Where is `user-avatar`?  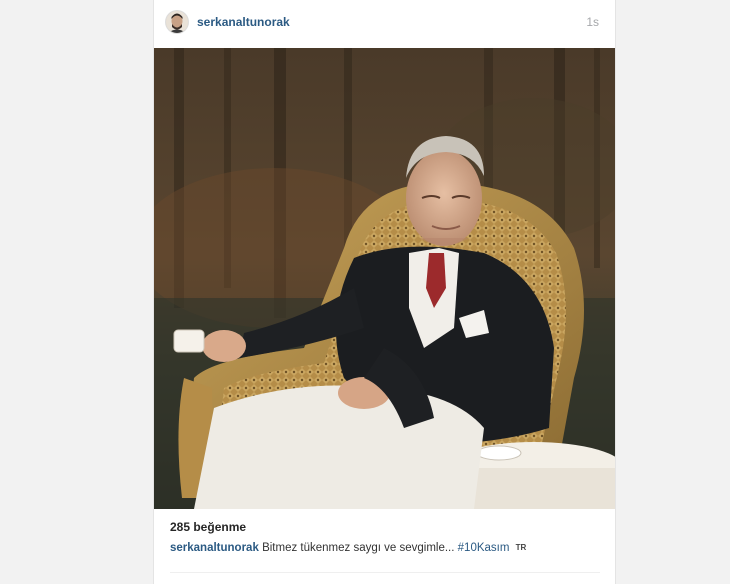 user-avatar is located at coordinates (177, 22).